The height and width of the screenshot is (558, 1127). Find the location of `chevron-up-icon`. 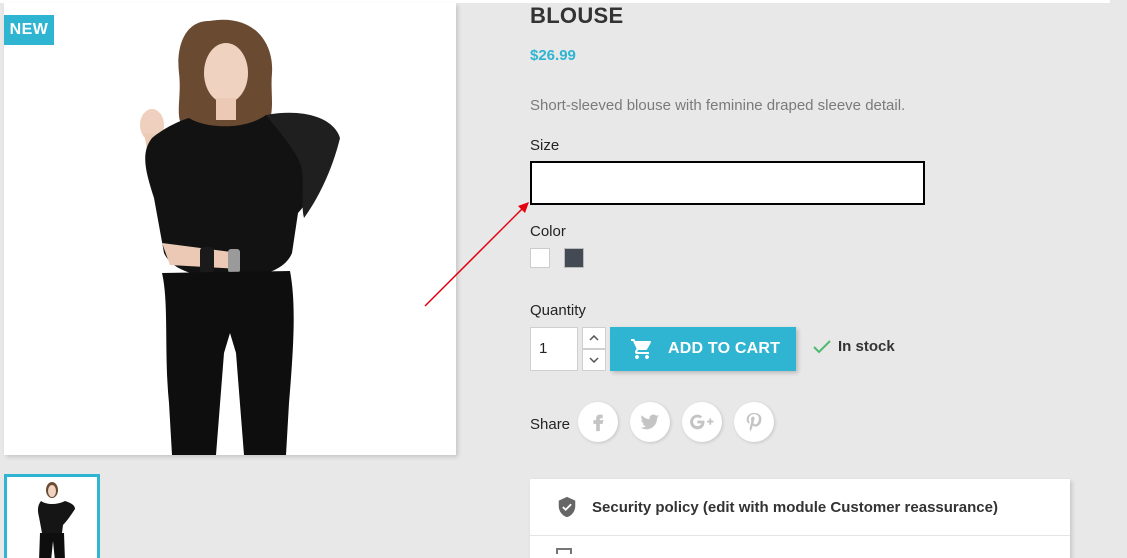

chevron-up-icon is located at coordinates (594, 338).